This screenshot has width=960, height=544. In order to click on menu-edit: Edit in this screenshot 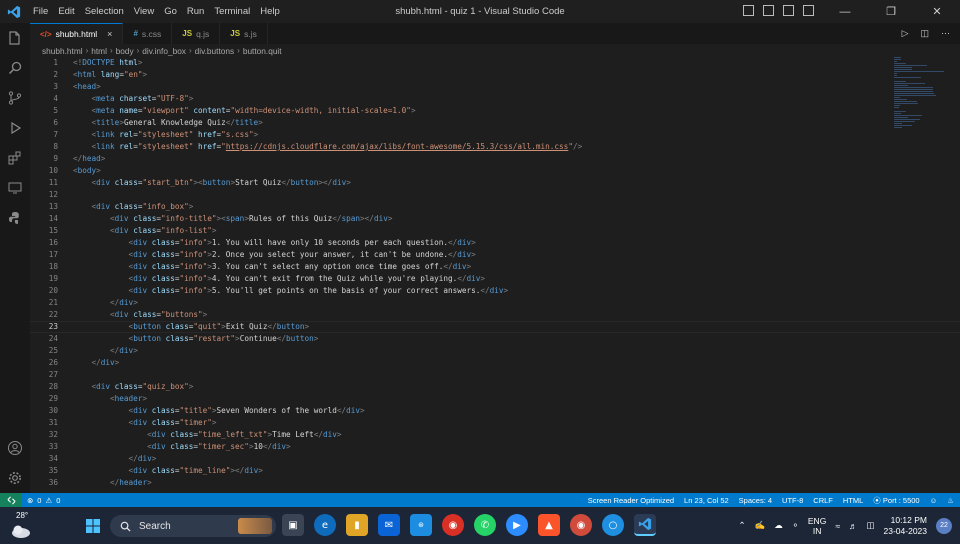, I will do `click(66, 11)`.